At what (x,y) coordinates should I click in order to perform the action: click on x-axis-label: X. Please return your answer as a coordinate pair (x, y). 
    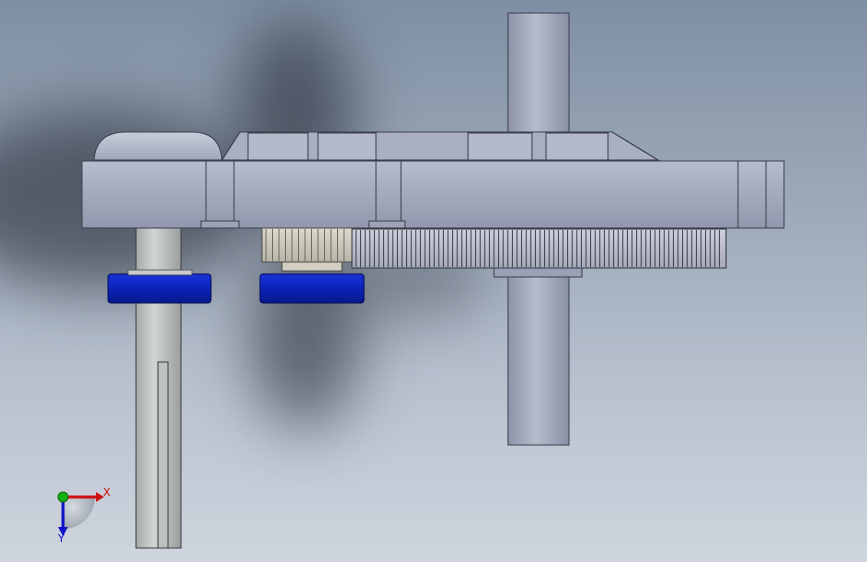
    Looking at the image, I should click on (107, 492).